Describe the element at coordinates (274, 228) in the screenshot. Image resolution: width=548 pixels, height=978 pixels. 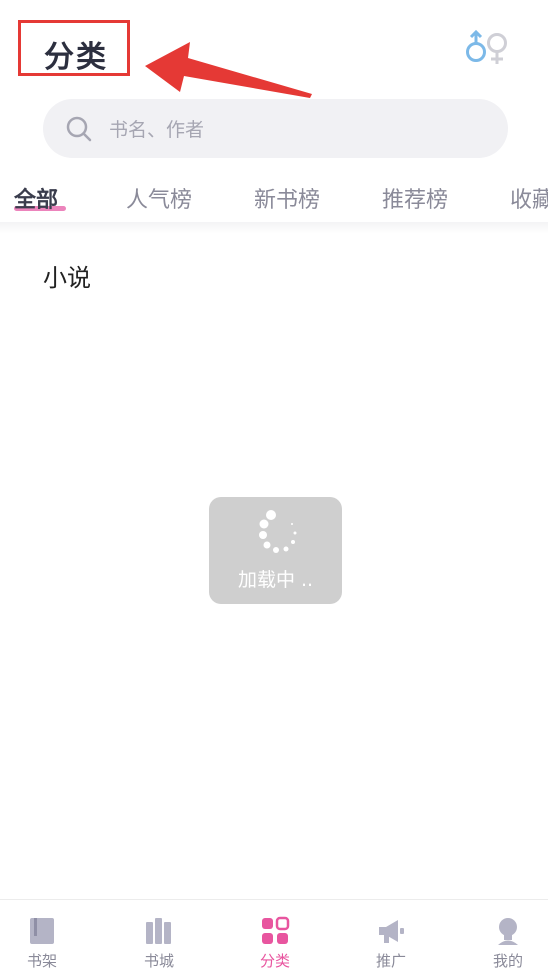
I see `tabs-divider` at that location.